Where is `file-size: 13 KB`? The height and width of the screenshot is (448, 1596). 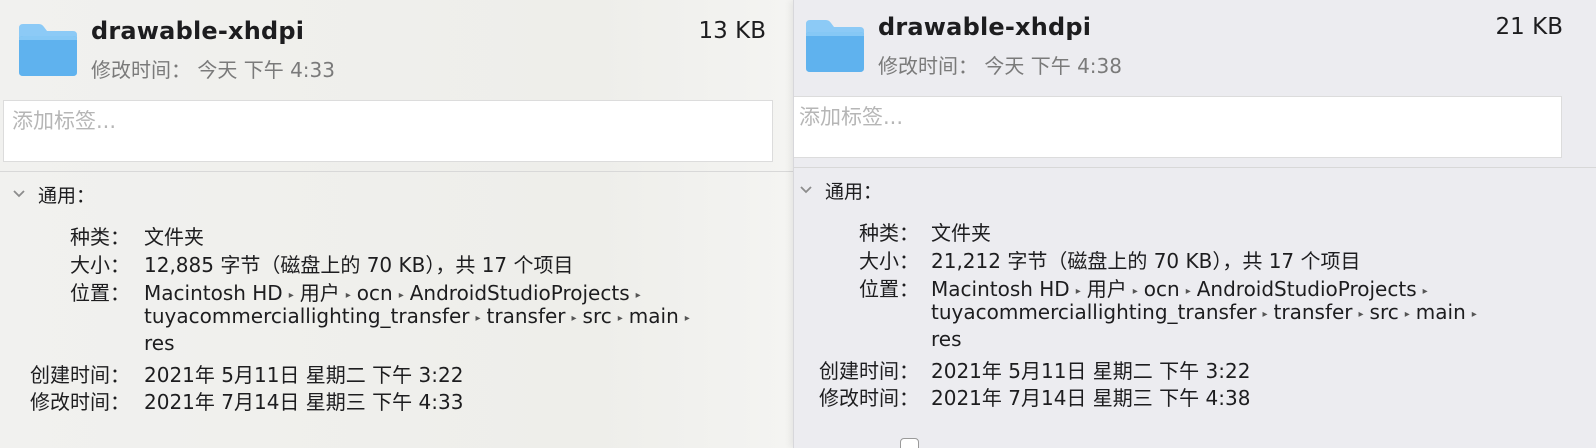 file-size: 13 KB is located at coordinates (732, 31).